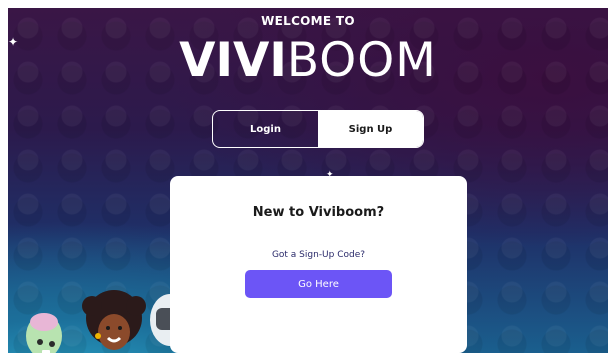 The height and width of the screenshot is (353, 615). Describe the element at coordinates (308, 21) in the screenshot. I see `welcome-heading: WELCOME TO` at that location.